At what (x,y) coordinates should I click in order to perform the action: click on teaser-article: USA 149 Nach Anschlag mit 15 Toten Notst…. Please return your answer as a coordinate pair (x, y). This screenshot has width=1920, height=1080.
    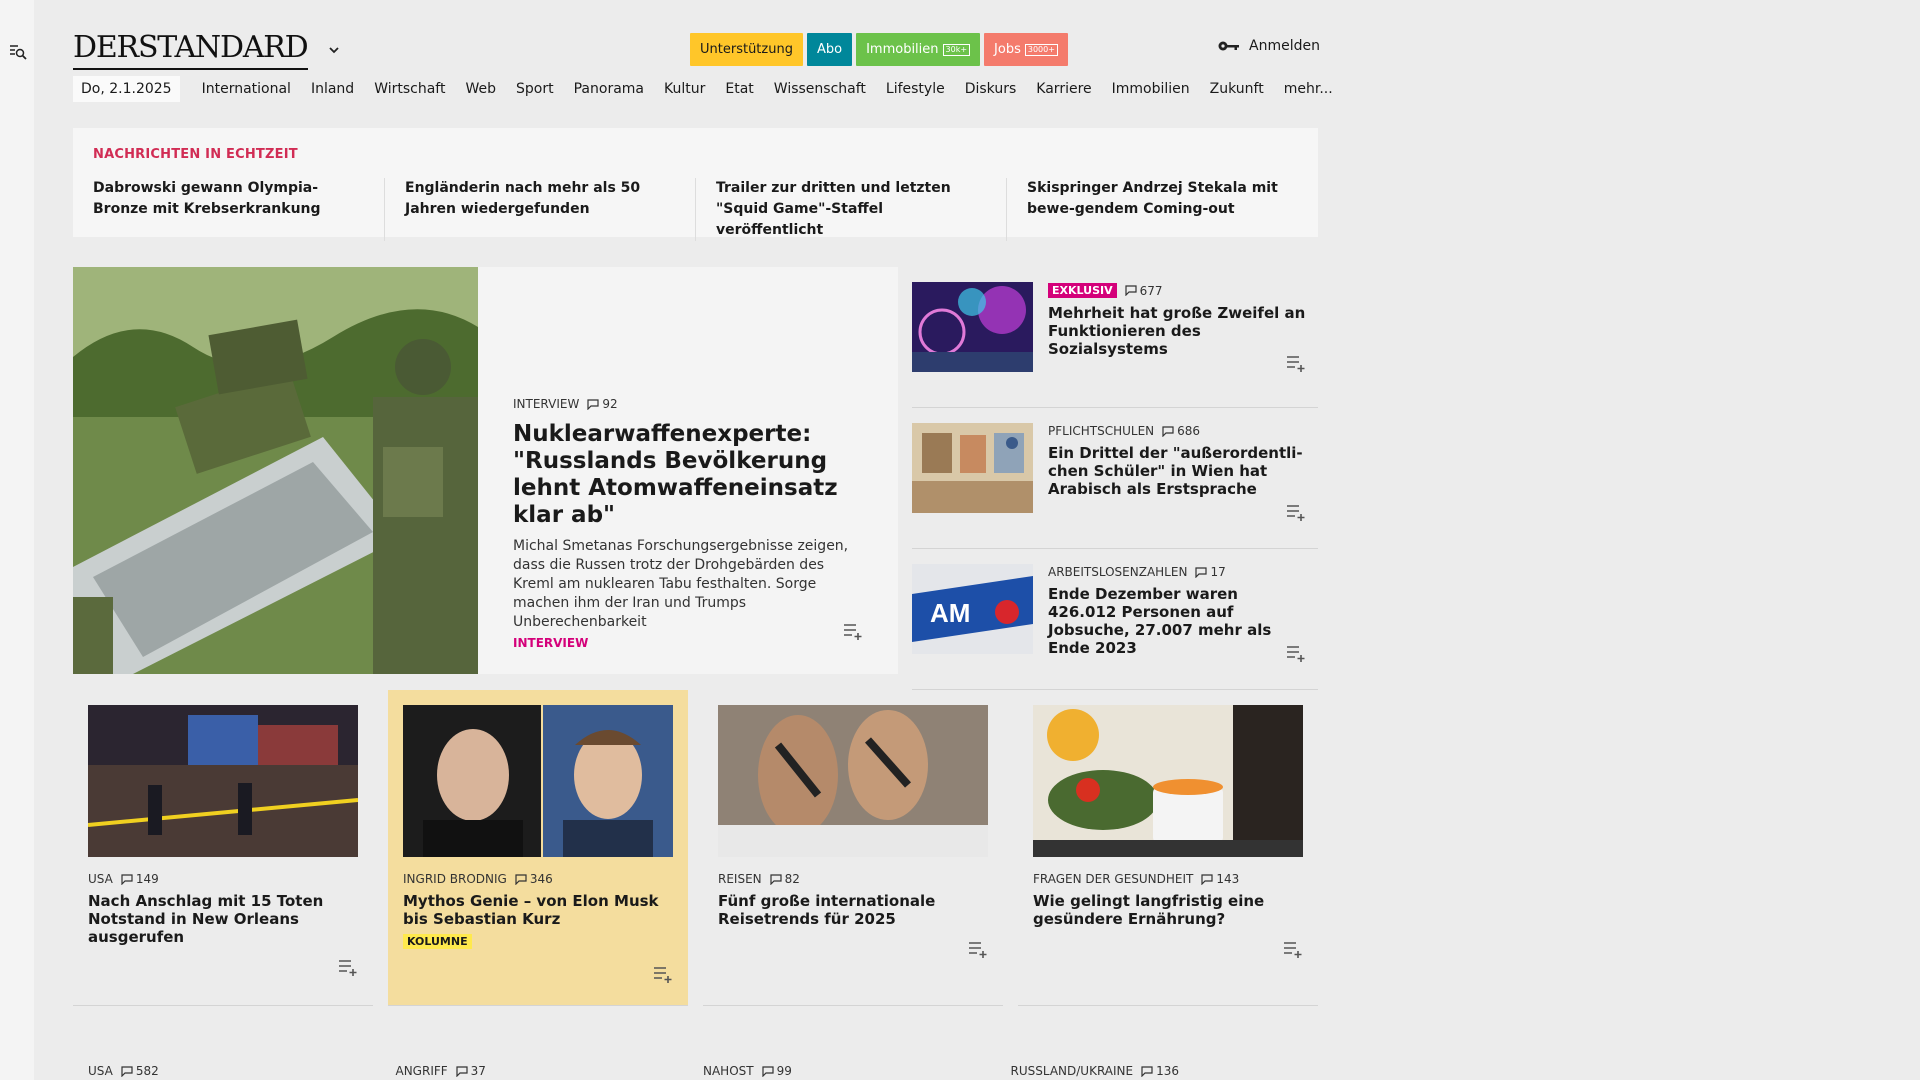
    Looking at the image, I should click on (223, 848).